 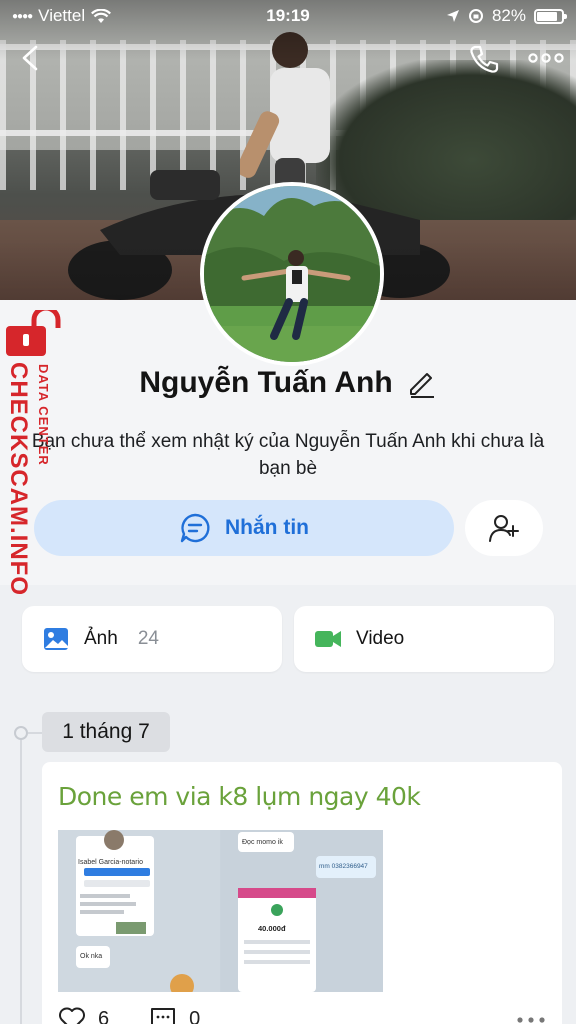 What do you see at coordinates (272, 928) in the screenshot?
I see `shot-amount: 40.000đ` at bounding box center [272, 928].